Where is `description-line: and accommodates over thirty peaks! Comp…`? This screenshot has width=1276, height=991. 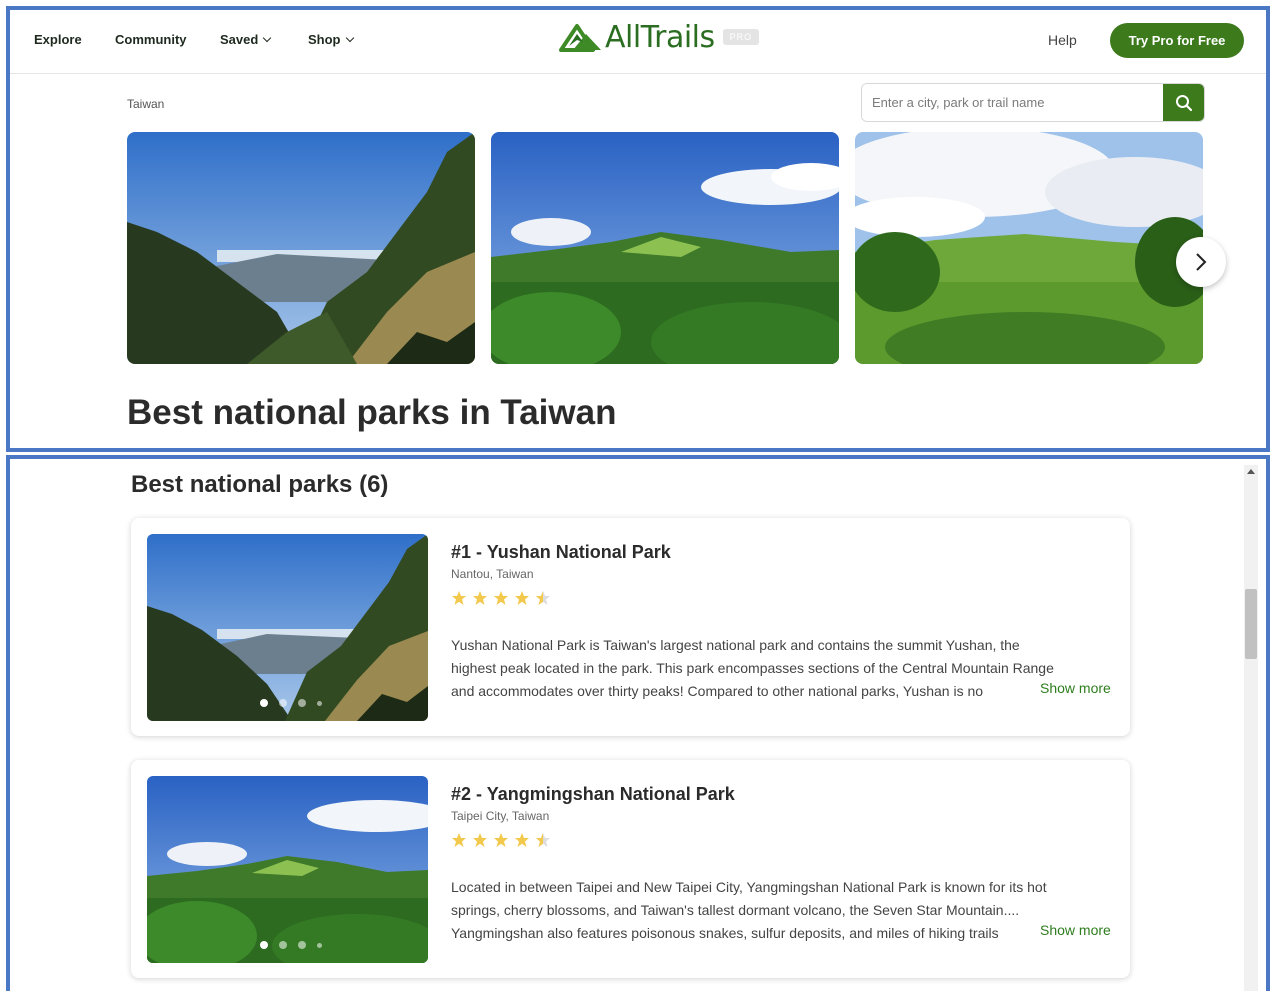
description-line: and accommodates over thirty peaks! Comp… is located at coordinates (717, 691).